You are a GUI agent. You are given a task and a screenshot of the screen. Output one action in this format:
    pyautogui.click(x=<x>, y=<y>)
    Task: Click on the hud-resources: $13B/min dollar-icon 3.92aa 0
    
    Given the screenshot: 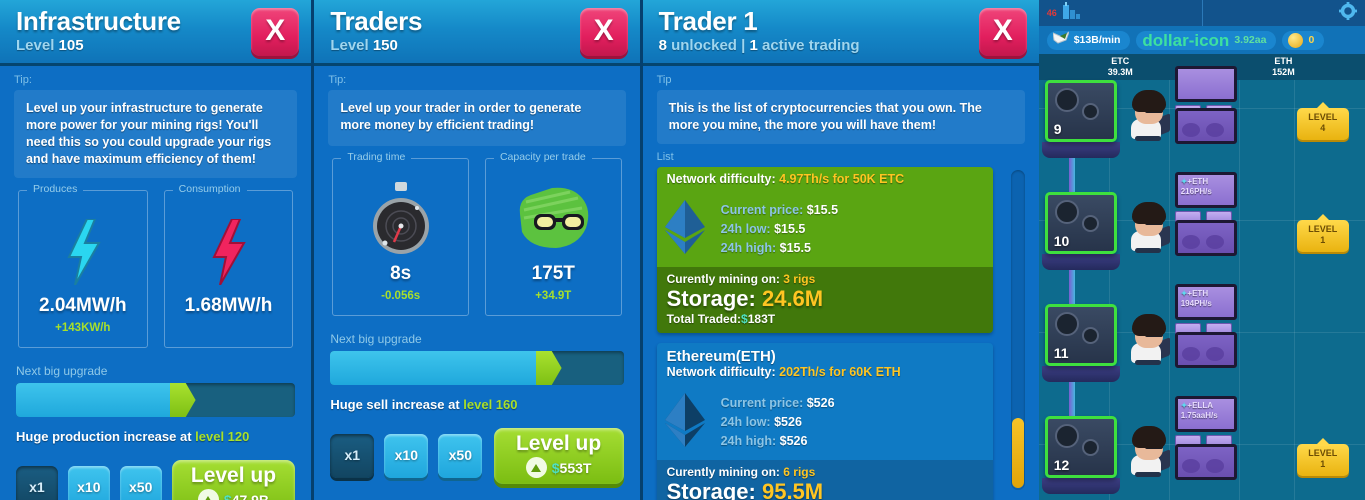 What is the action you would take?
    pyautogui.click(x=1201, y=40)
    